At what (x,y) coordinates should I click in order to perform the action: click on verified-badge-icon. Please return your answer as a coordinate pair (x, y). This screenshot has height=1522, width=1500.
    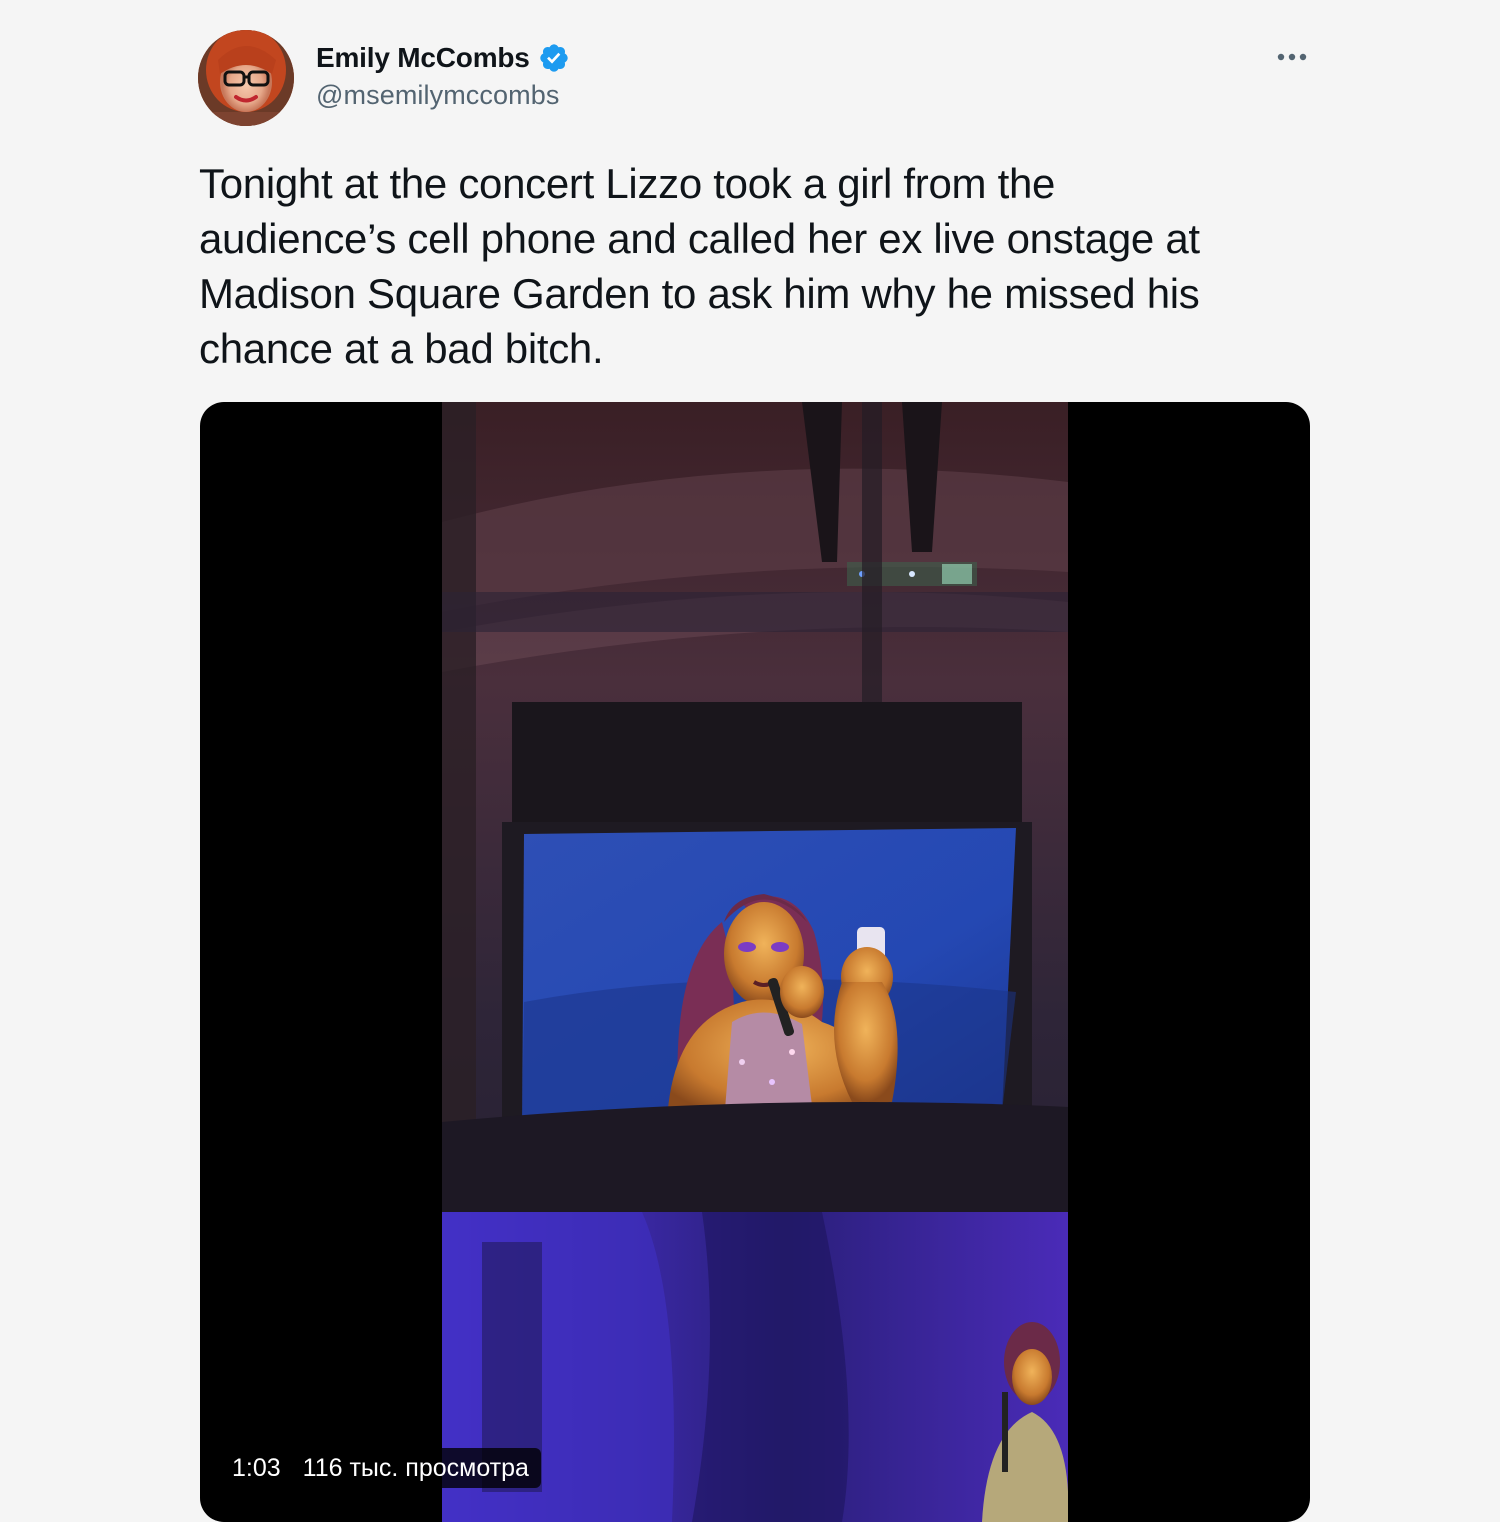
    Looking at the image, I should click on (554, 58).